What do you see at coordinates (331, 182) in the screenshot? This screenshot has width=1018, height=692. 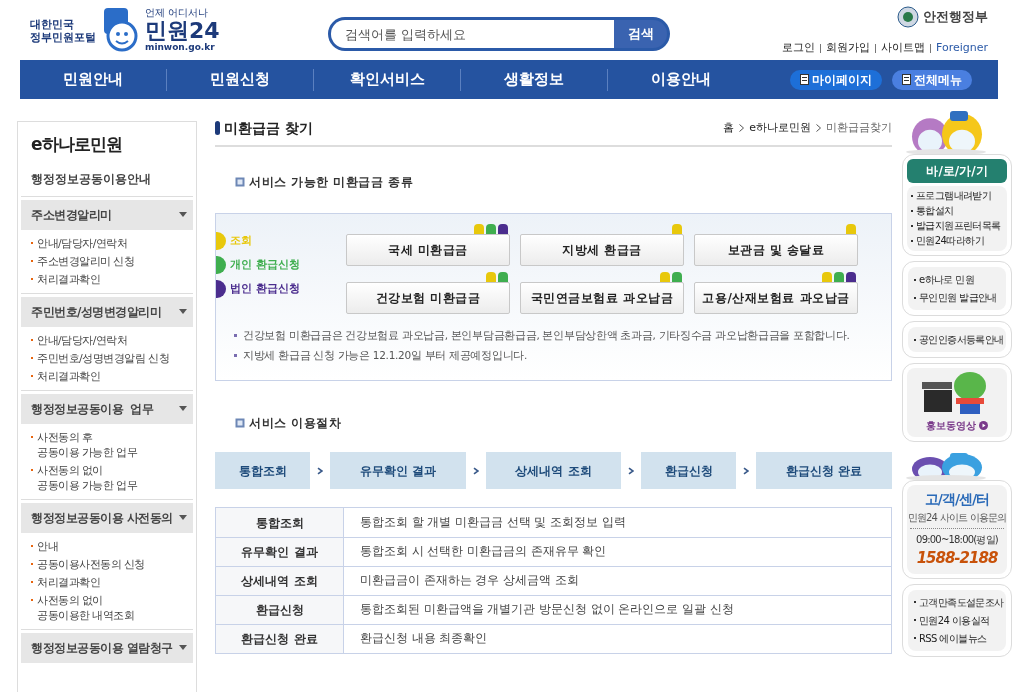 I see `section-heading: 서비스 가능한 미환급금 종류` at bounding box center [331, 182].